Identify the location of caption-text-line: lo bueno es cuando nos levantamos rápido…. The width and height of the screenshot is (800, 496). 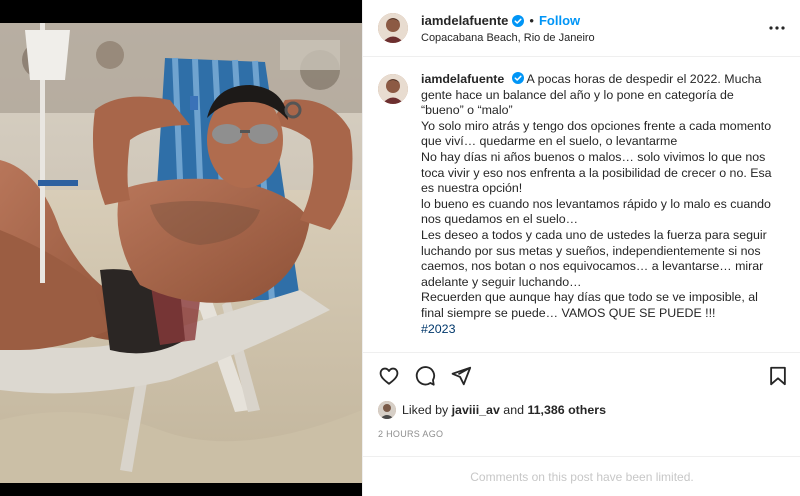
(596, 211).